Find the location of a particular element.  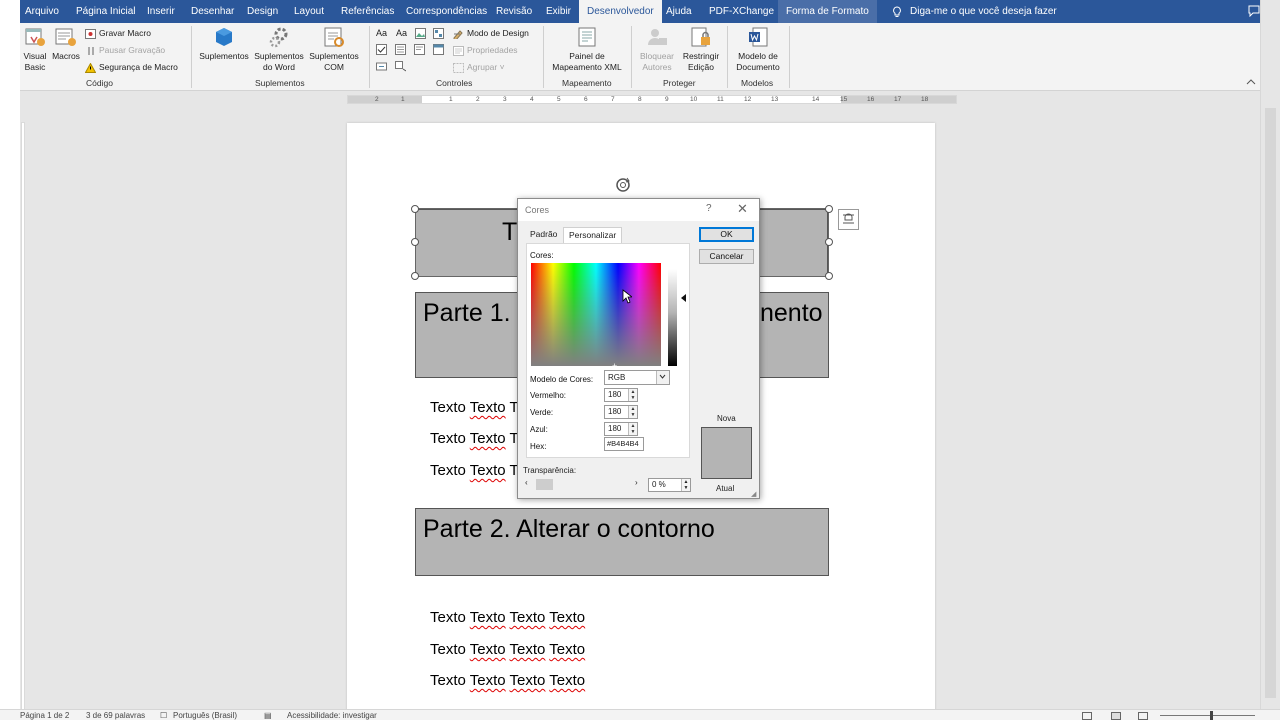

word-count: 3 de 69 palavras is located at coordinates (115, 715).